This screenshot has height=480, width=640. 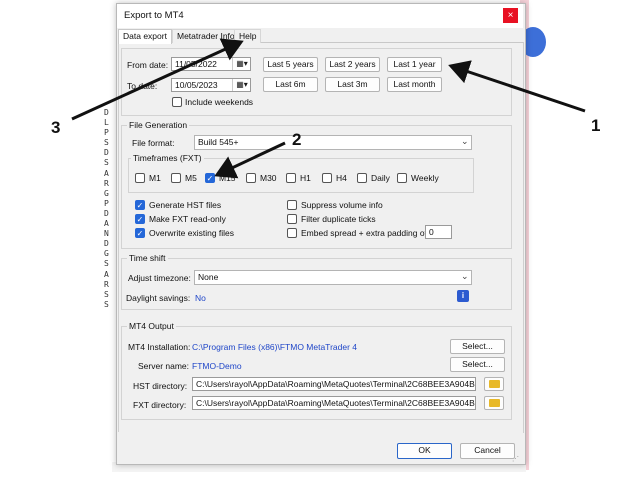 I want to click on annotation-label-3: 3, so click(x=56, y=127).